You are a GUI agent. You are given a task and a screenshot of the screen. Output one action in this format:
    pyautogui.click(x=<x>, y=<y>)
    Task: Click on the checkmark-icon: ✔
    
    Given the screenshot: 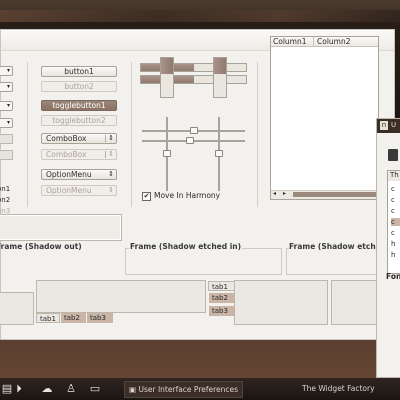 What is the action you would take?
    pyautogui.click(x=146, y=196)
    